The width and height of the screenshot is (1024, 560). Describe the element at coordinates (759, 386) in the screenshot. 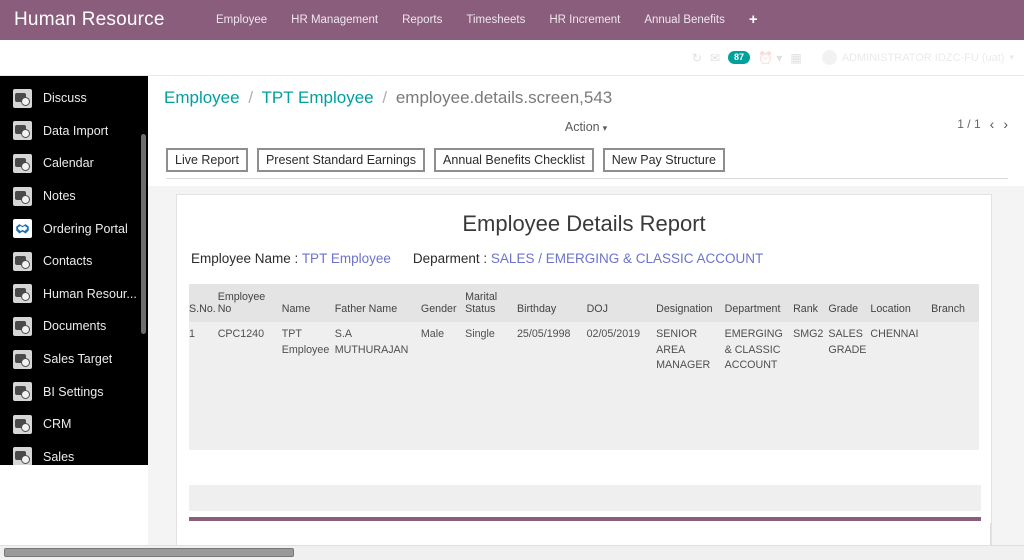

I see `cell-department: EMERGING & CLASSIC ACCOUNT` at that location.